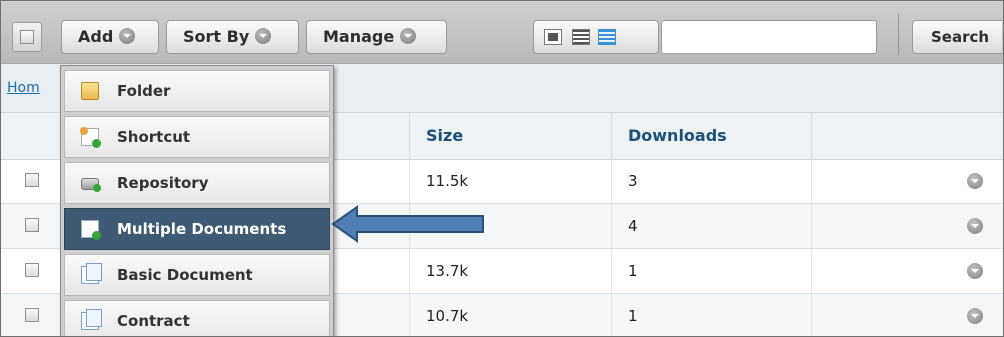 Image resolution: width=1004 pixels, height=337 pixels. What do you see at coordinates (163, 183) in the screenshot?
I see `menu-item-label: Repository` at bounding box center [163, 183].